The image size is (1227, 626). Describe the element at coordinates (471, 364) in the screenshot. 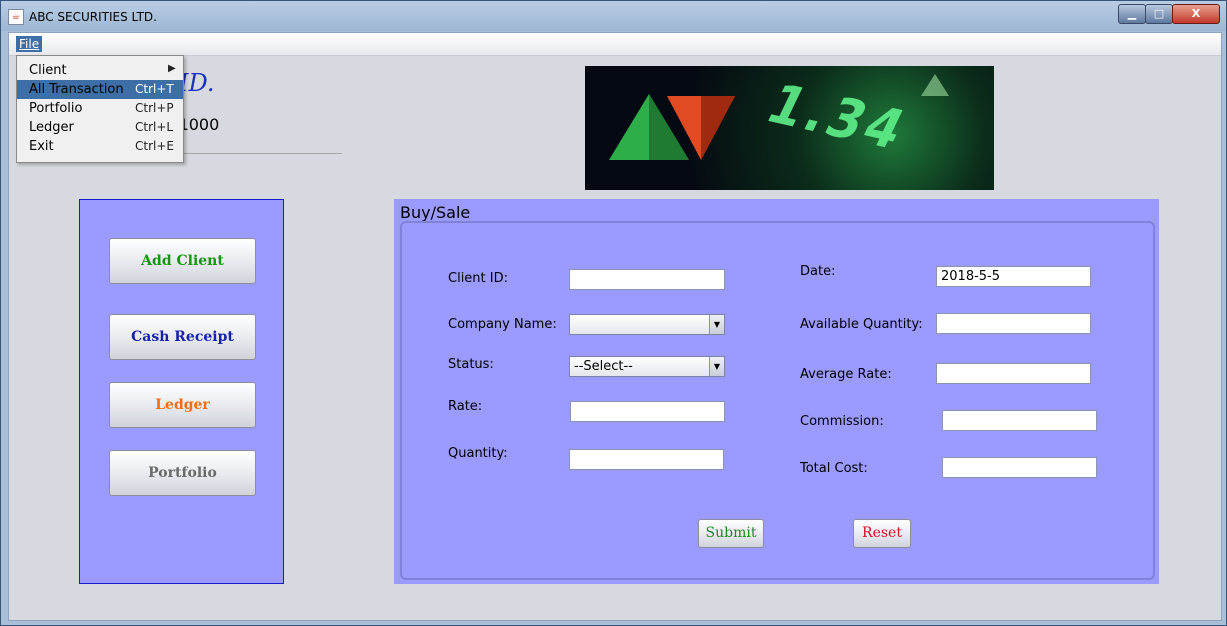

I see `status-label: Status:` at that location.